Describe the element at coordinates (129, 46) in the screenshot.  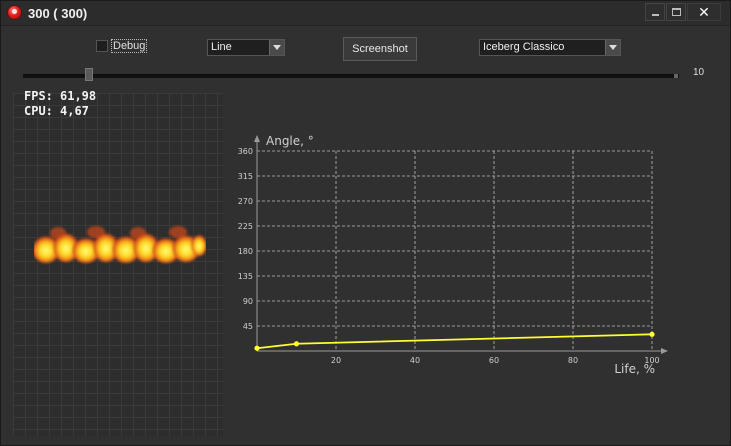
I see `debug-label: Debug` at that location.